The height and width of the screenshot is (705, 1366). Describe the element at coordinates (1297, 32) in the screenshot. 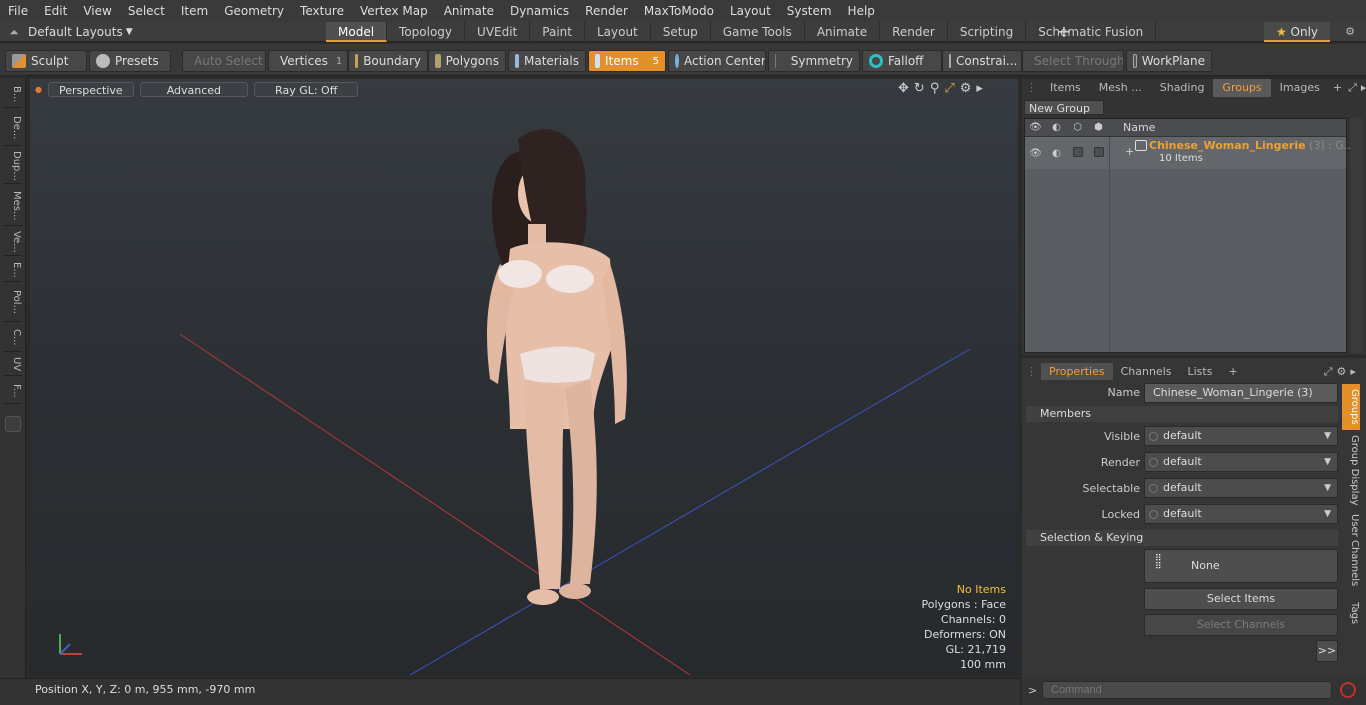

I see `only-button: ★ Only` at that location.